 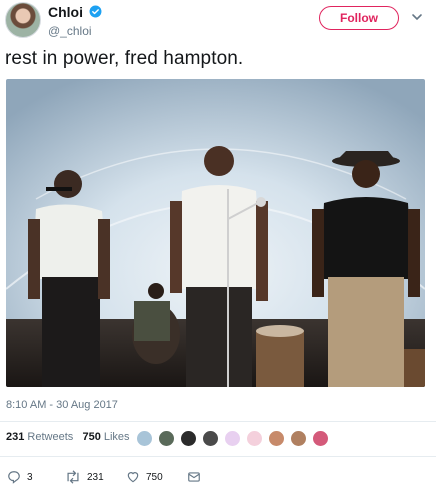 I want to click on author-block: Chloi @_chloi, so click(x=75, y=20).